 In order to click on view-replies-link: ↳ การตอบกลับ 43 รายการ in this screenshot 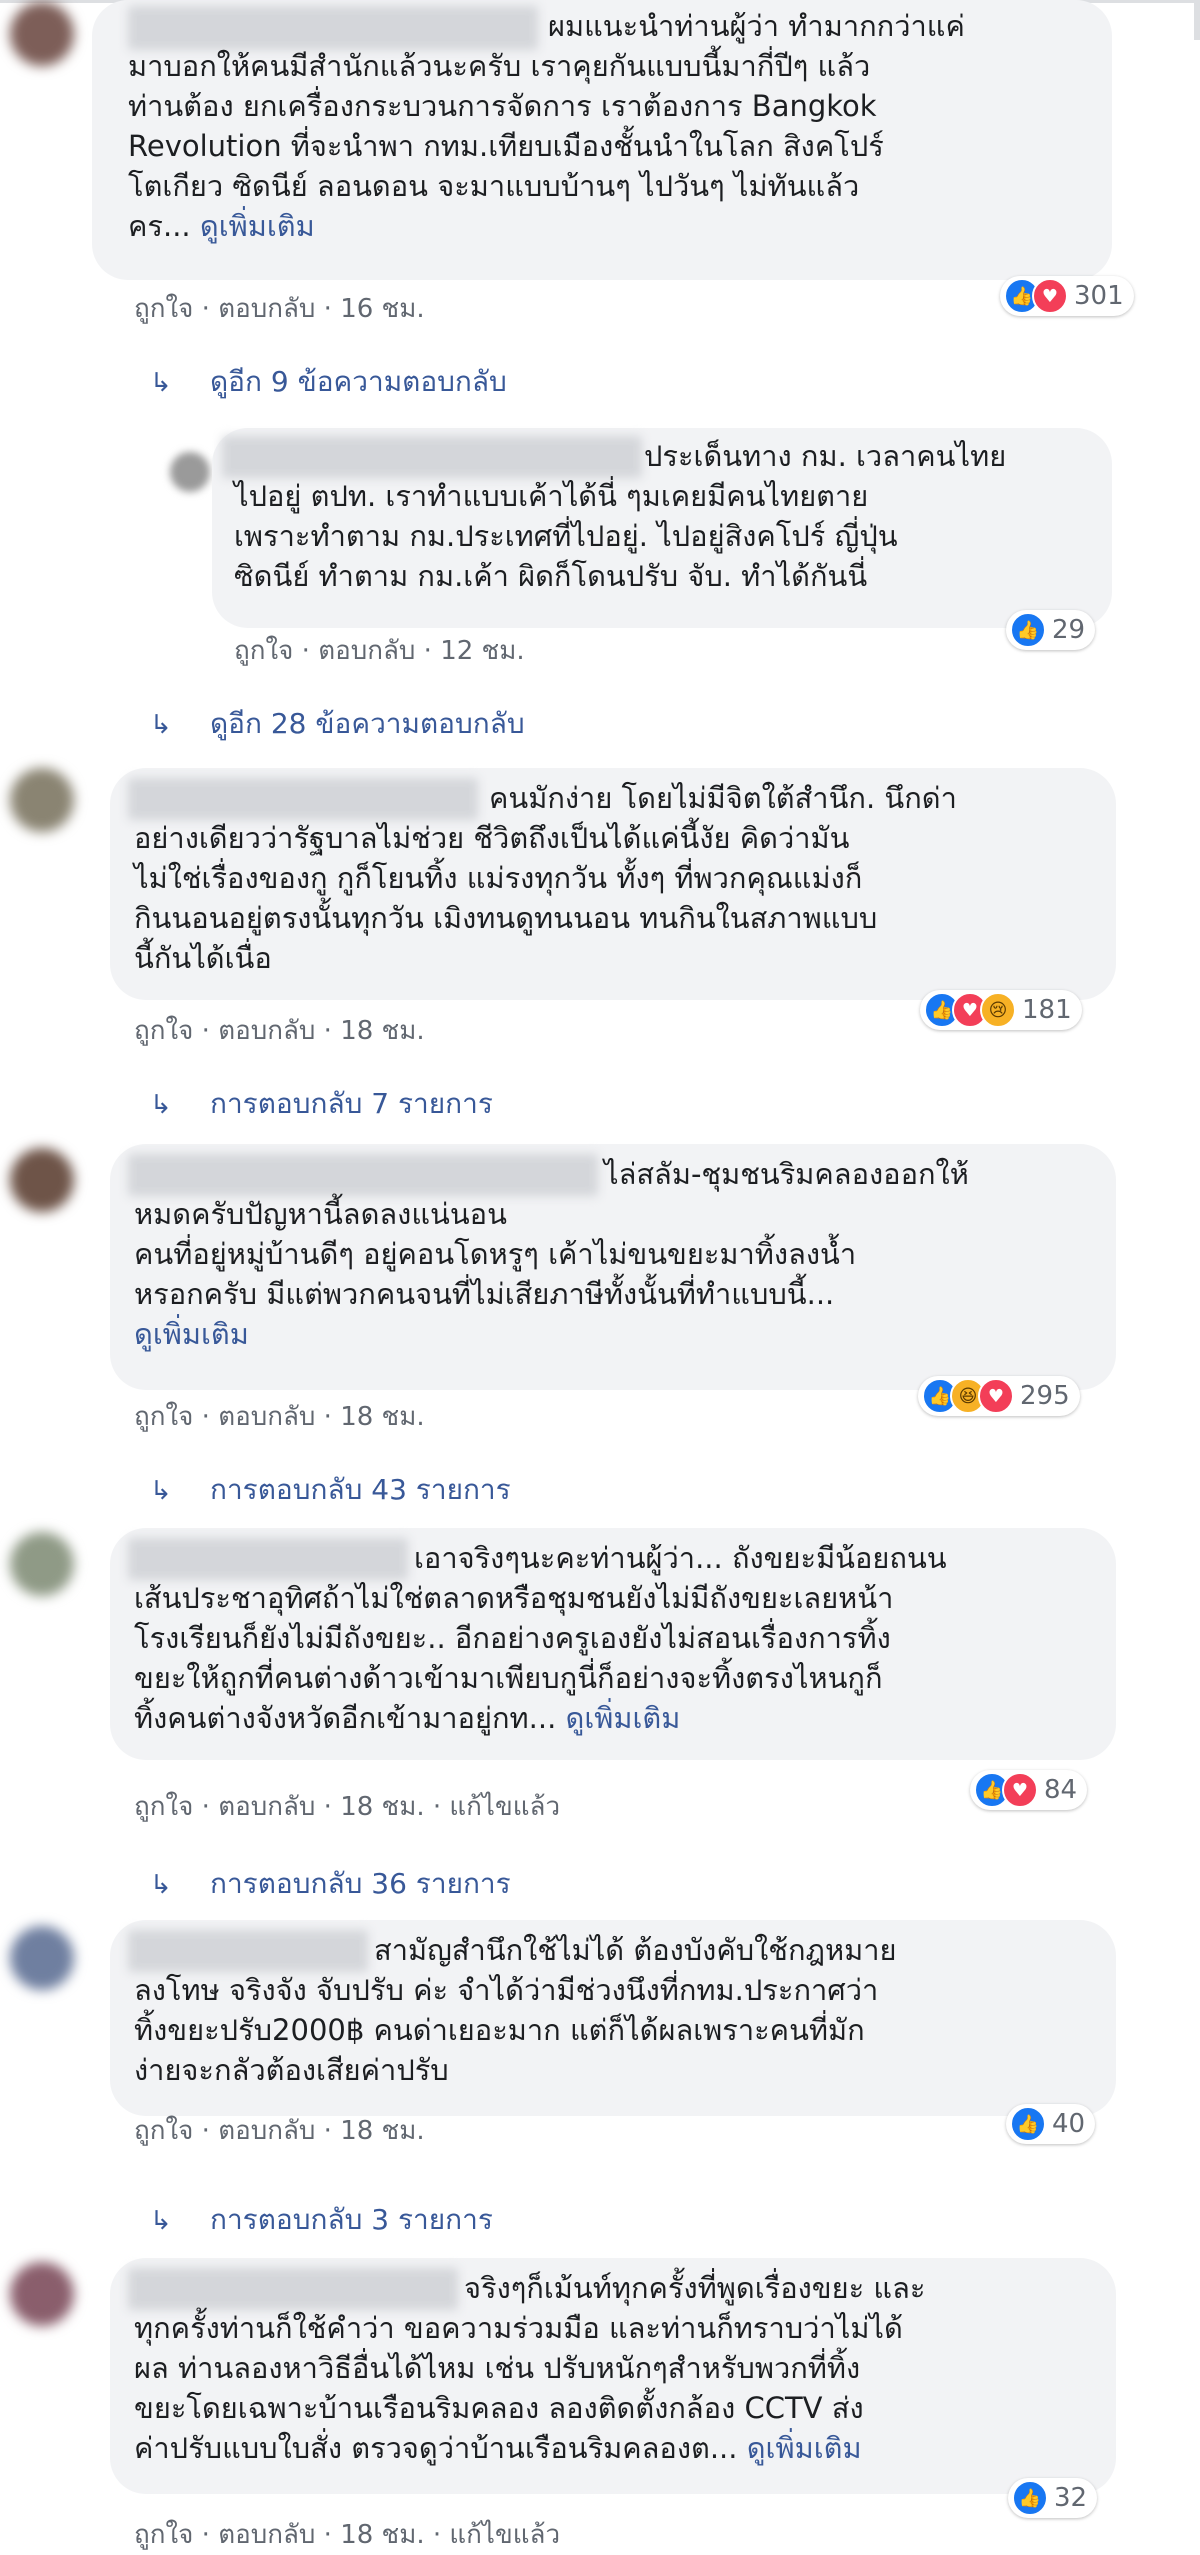, I will do `click(330, 1490)`.